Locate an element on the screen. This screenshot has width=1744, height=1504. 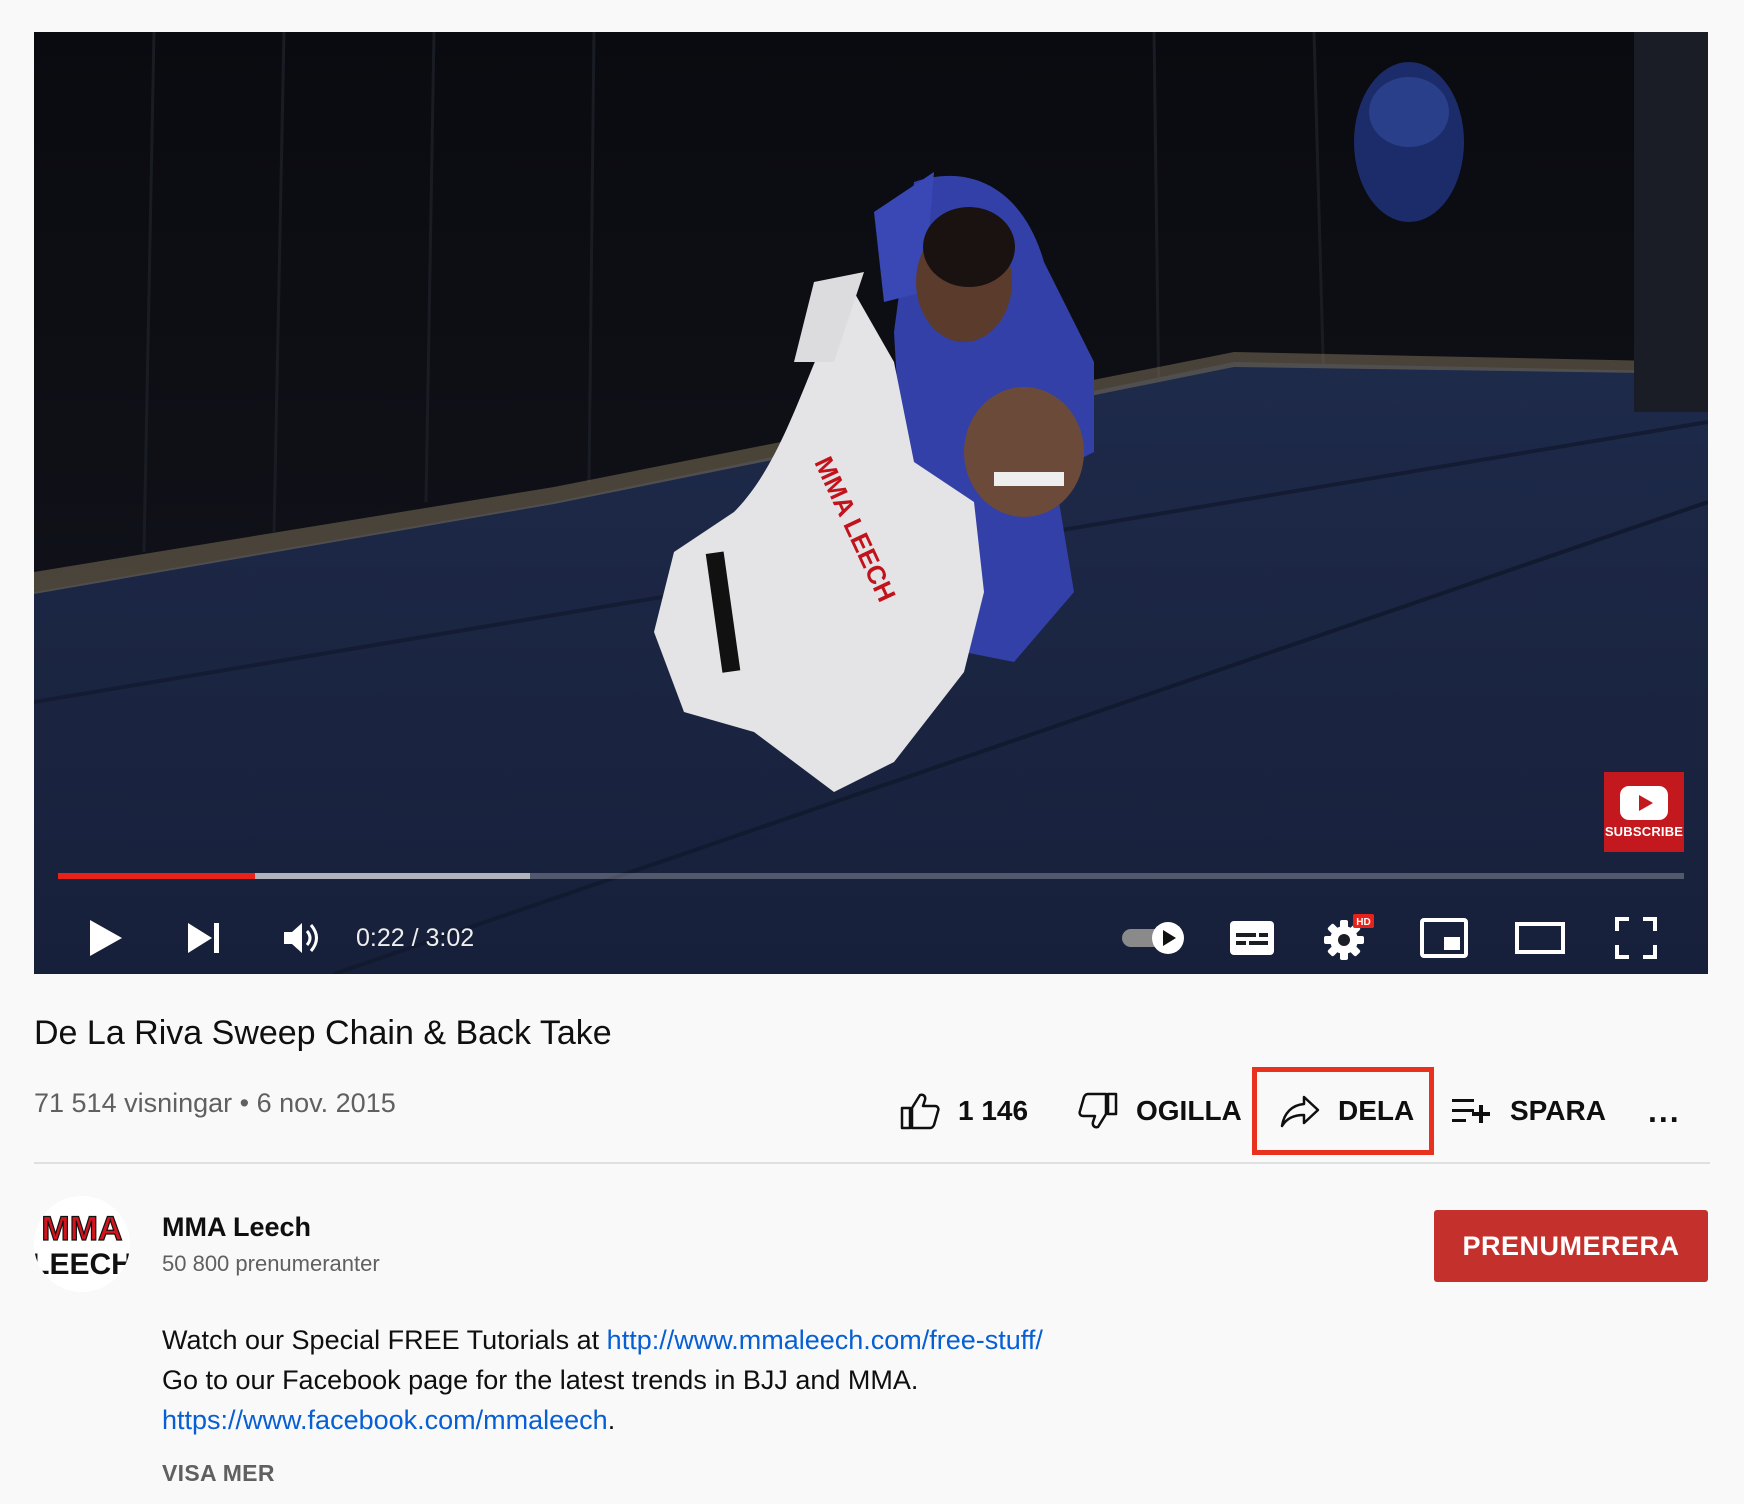
next-icon is located at coordinates (203, 938).